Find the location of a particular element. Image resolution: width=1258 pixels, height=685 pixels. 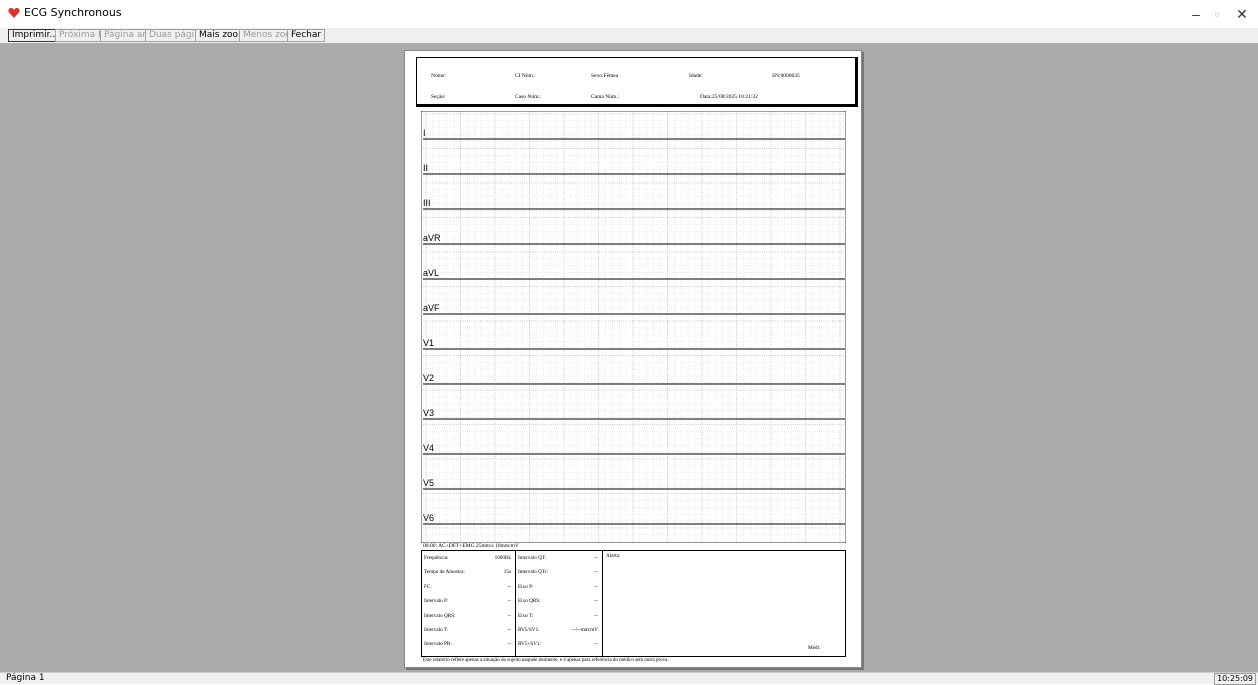

measure-label: Tempo de Amostra: is located at coordinates (444, 572).